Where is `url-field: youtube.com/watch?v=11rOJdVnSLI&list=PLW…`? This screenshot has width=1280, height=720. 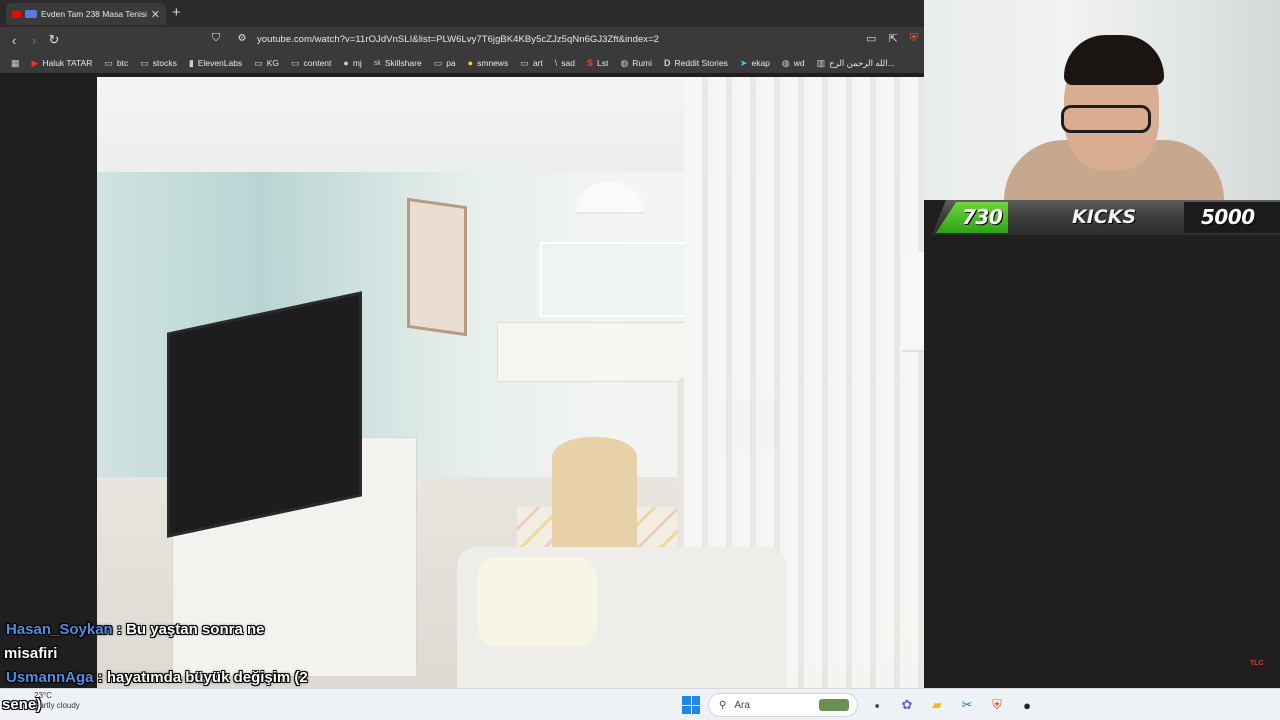 url-field: youtube.com/watch?v=11rOJdVnSLI&list=PLW… is located at coordinates (458, 39).